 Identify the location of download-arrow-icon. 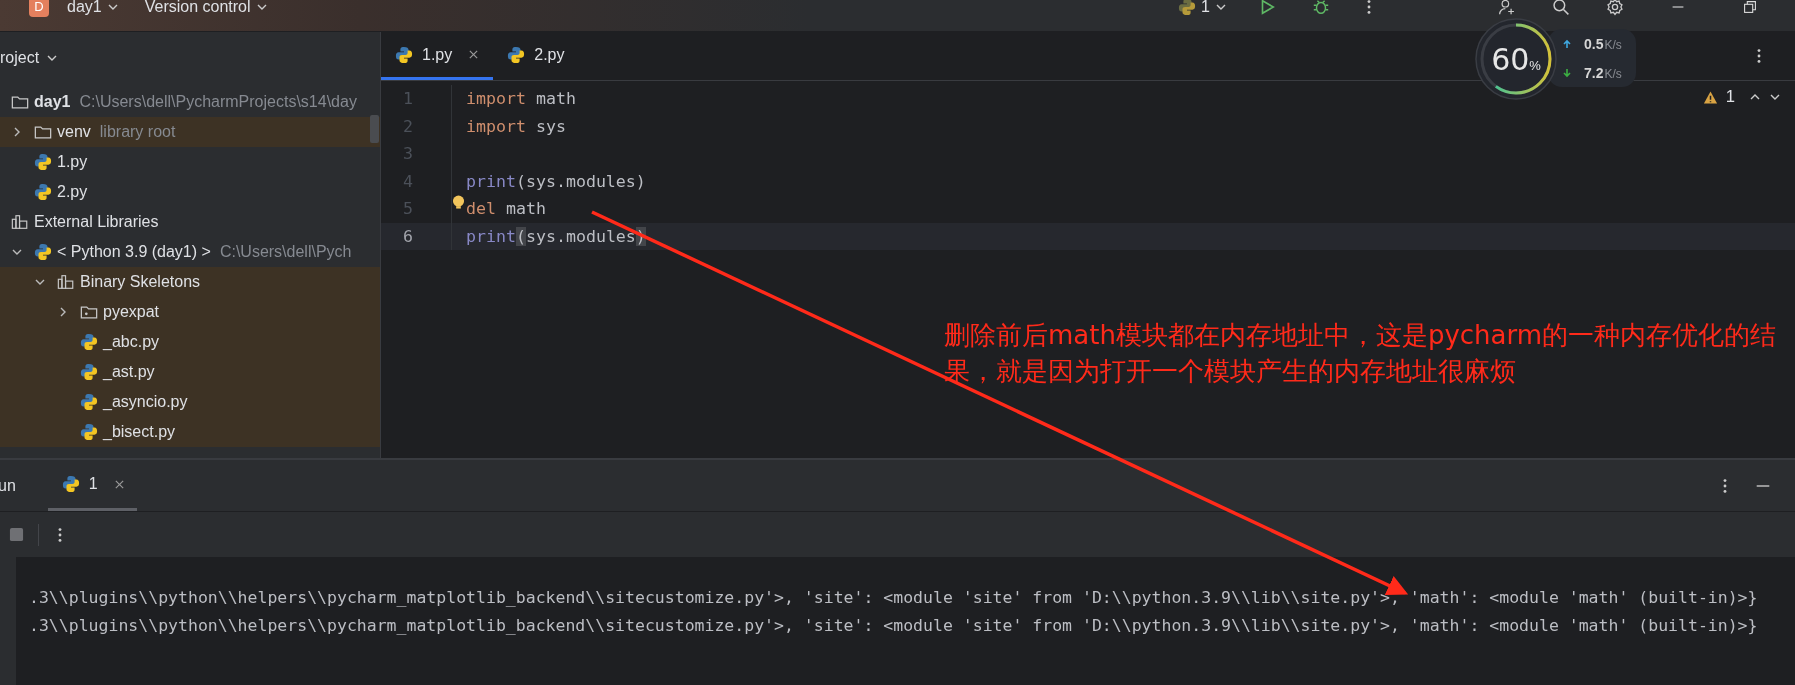
(1567, 72).